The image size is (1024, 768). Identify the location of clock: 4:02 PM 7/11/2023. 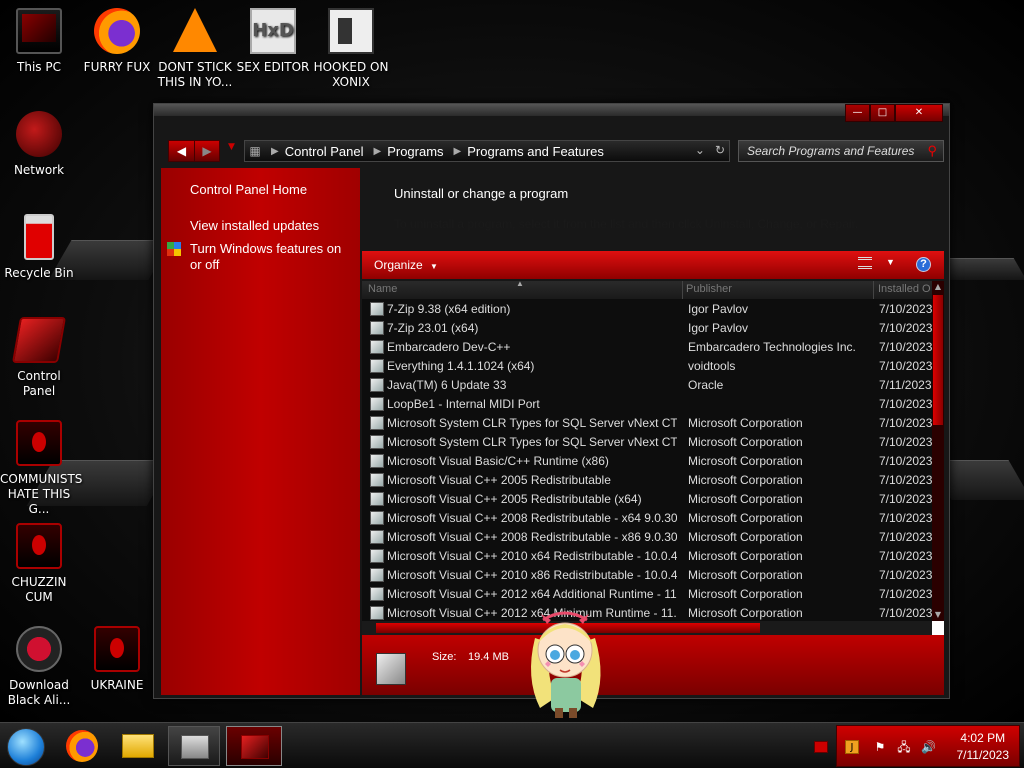
(983, 747).